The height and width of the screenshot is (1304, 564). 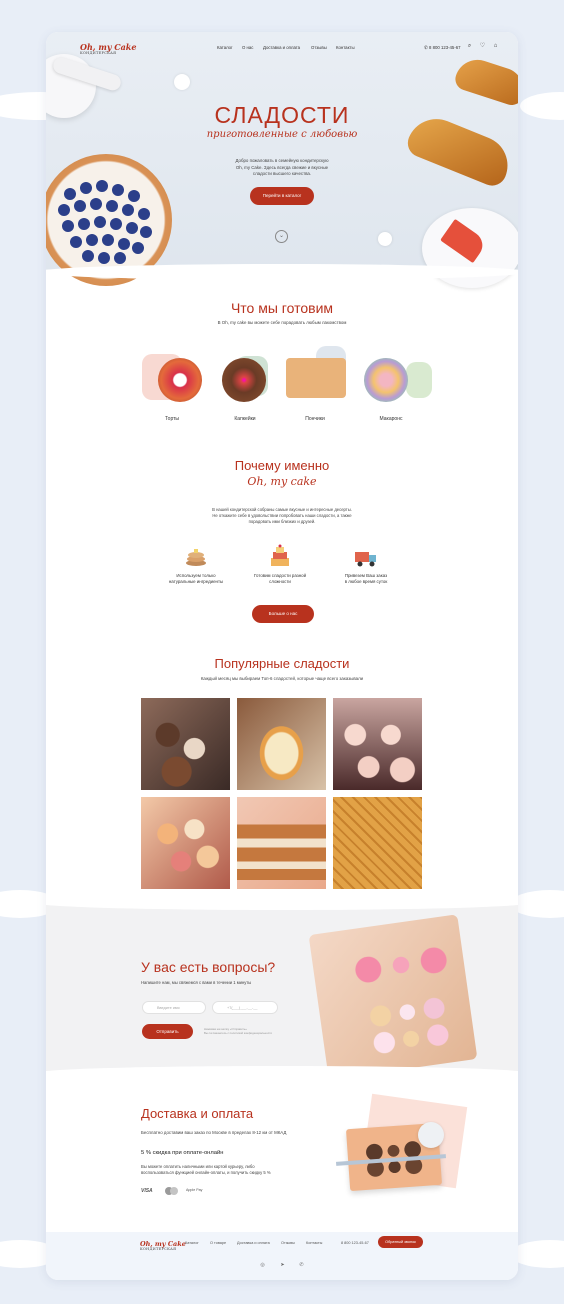 What do you see at coordinates (218, 1243) in the screenshot?
I see `footer-nav-product: О товаре` at bounding box center [218, 1243].